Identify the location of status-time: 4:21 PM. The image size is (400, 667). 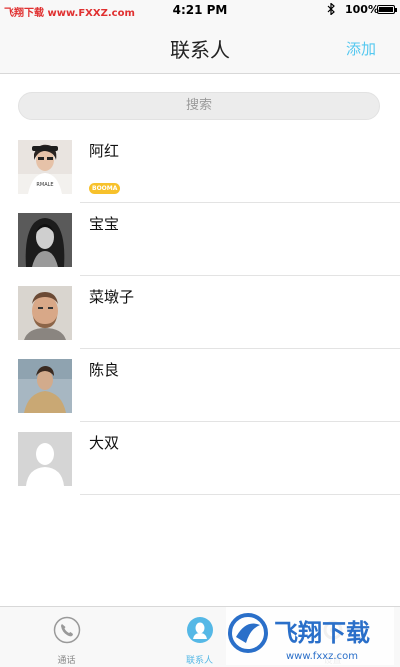
(200, 10).